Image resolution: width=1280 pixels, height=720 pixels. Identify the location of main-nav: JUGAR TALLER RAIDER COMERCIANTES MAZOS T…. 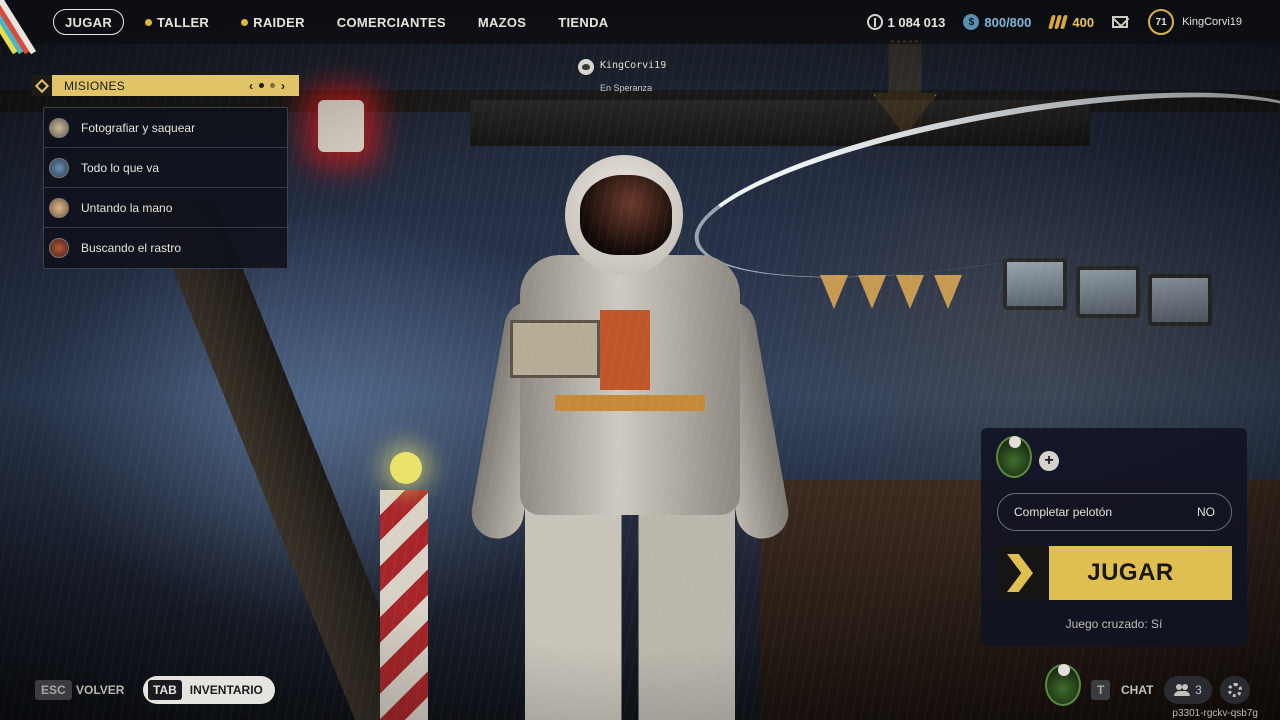
(336, 22).